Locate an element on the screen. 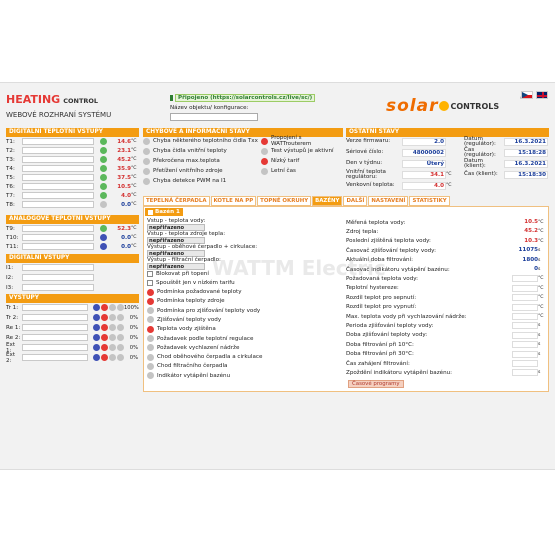 Image resolution: width=555 pixels, height=555 pixels. pool-measure-label: Poslední zjištěná teplota vody: is located at coordinates (388, 241).